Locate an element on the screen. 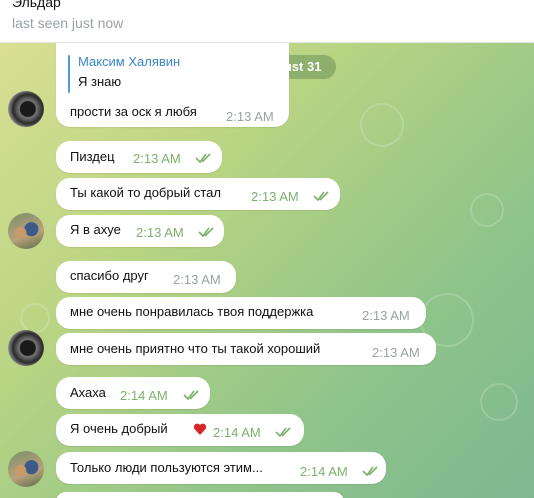 The height and width of the screenshot is (498, 534). message-text: Я очень добрый is located at coordinates (119, 428).